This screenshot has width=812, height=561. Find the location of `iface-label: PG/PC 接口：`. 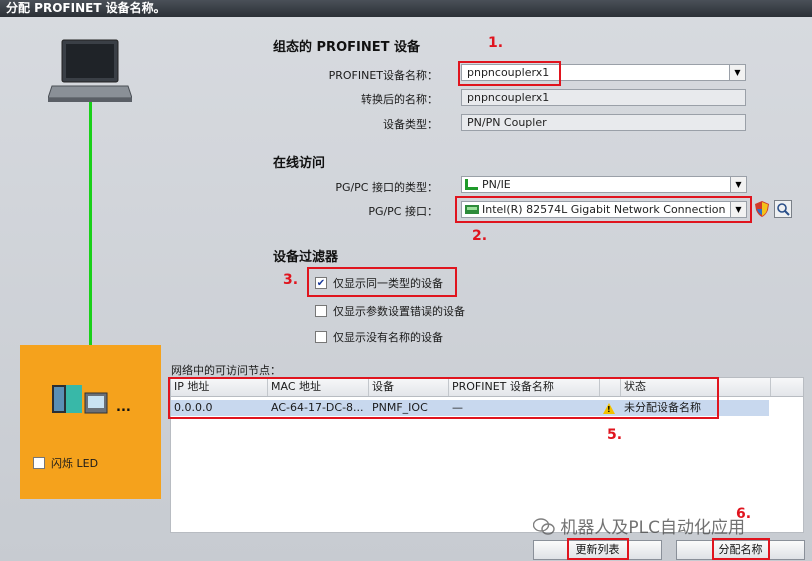

iface-label: PG/PC 接口： is located at coordinates (403, 211).